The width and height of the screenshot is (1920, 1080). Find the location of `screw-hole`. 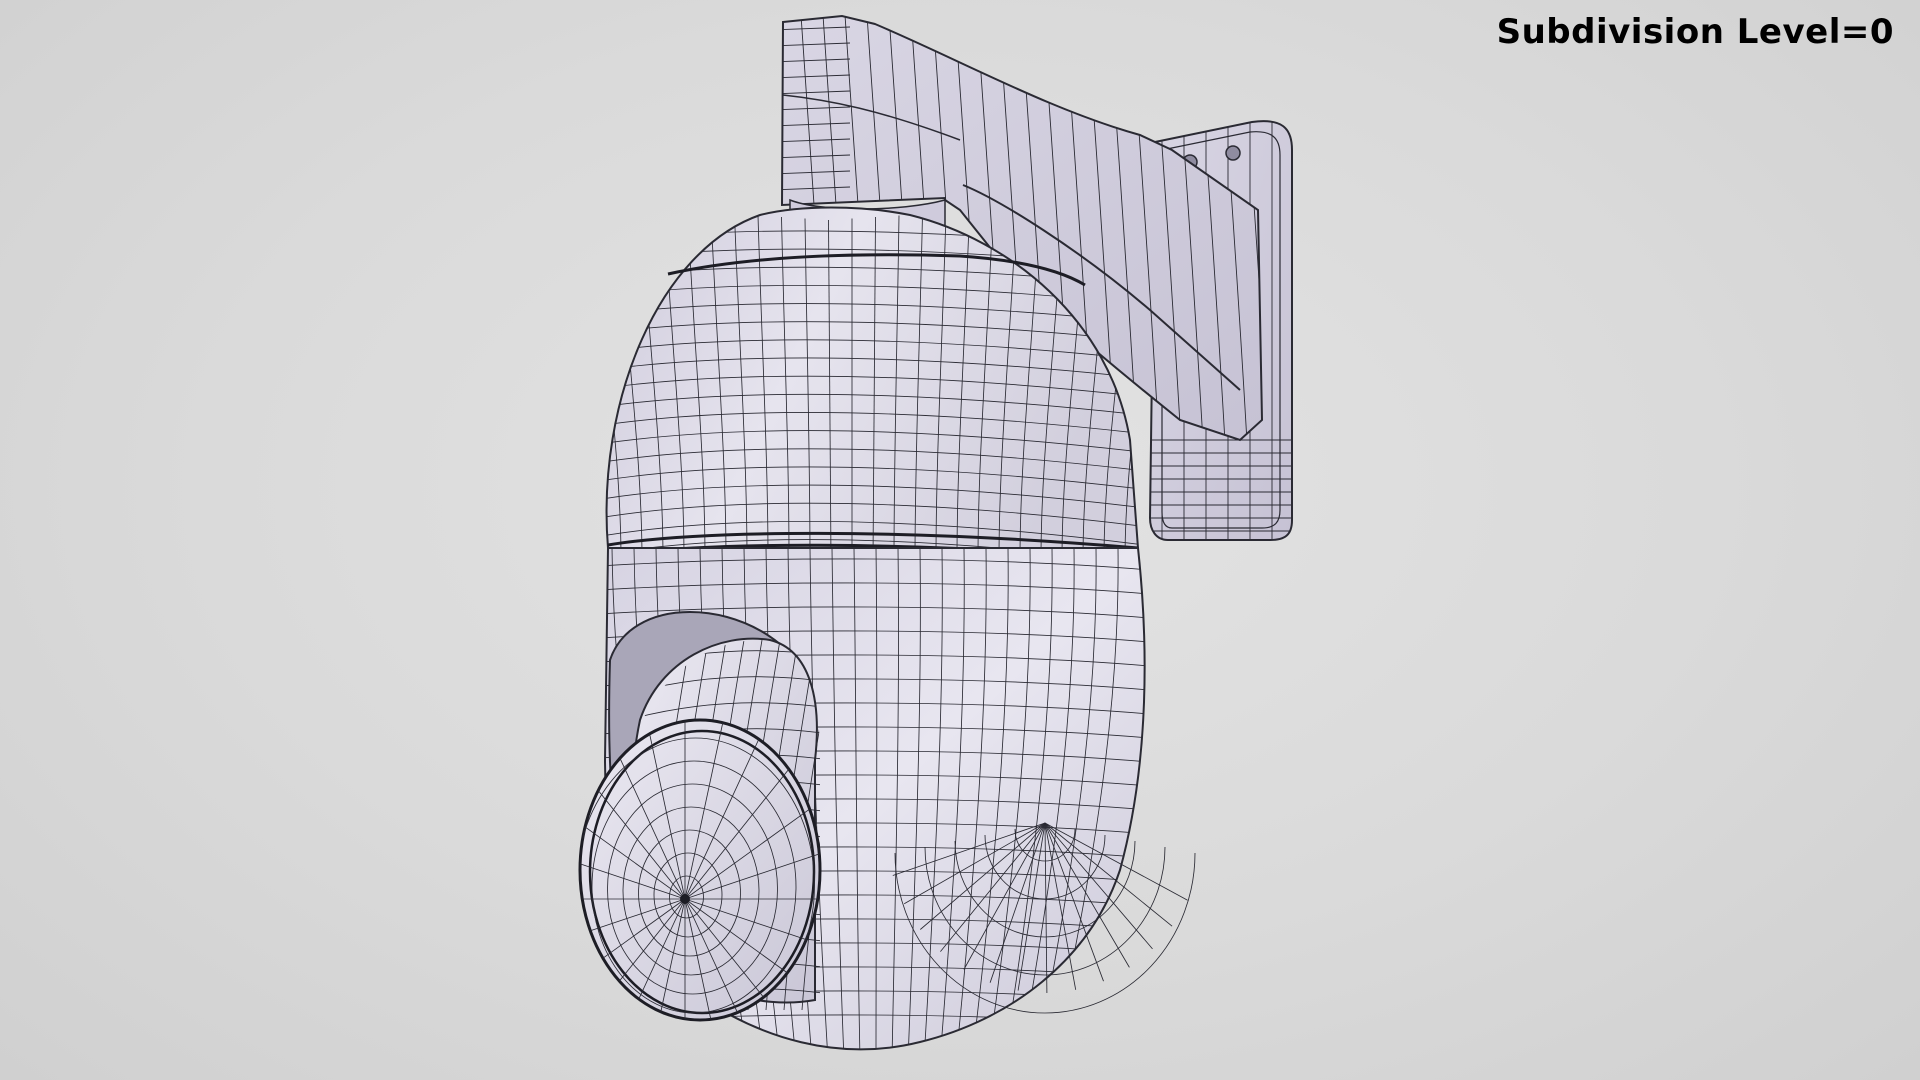

screw-hole is located at coordinates (1233, 153).